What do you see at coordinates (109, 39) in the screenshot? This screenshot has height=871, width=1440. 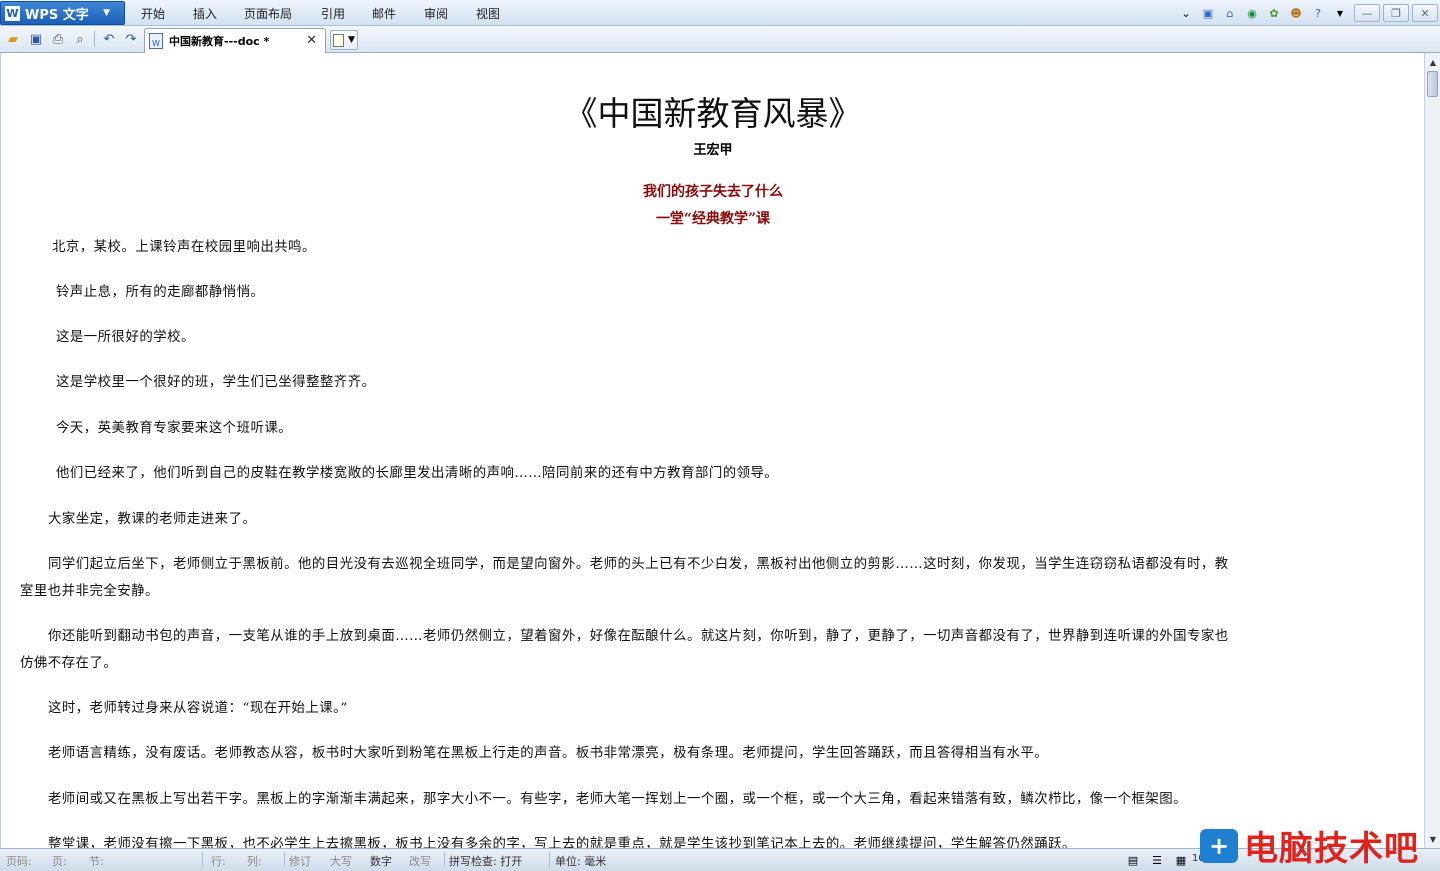 I see `undo-icon: ↶` at bounding box center [109, 39].